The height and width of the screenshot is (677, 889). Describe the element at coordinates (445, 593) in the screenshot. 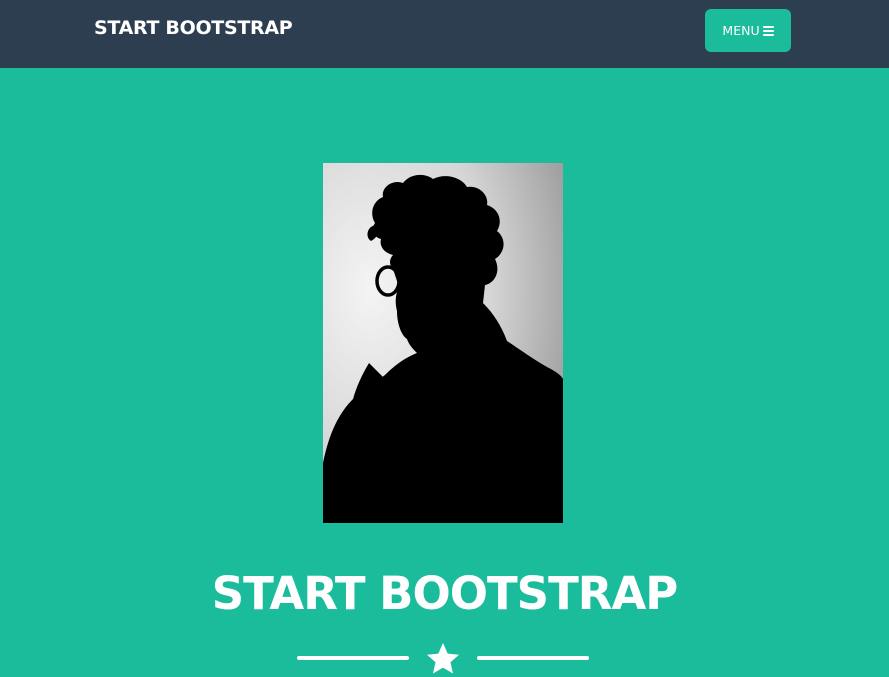

I see `masthead-heading: START BOOTSTRAP` at that location.